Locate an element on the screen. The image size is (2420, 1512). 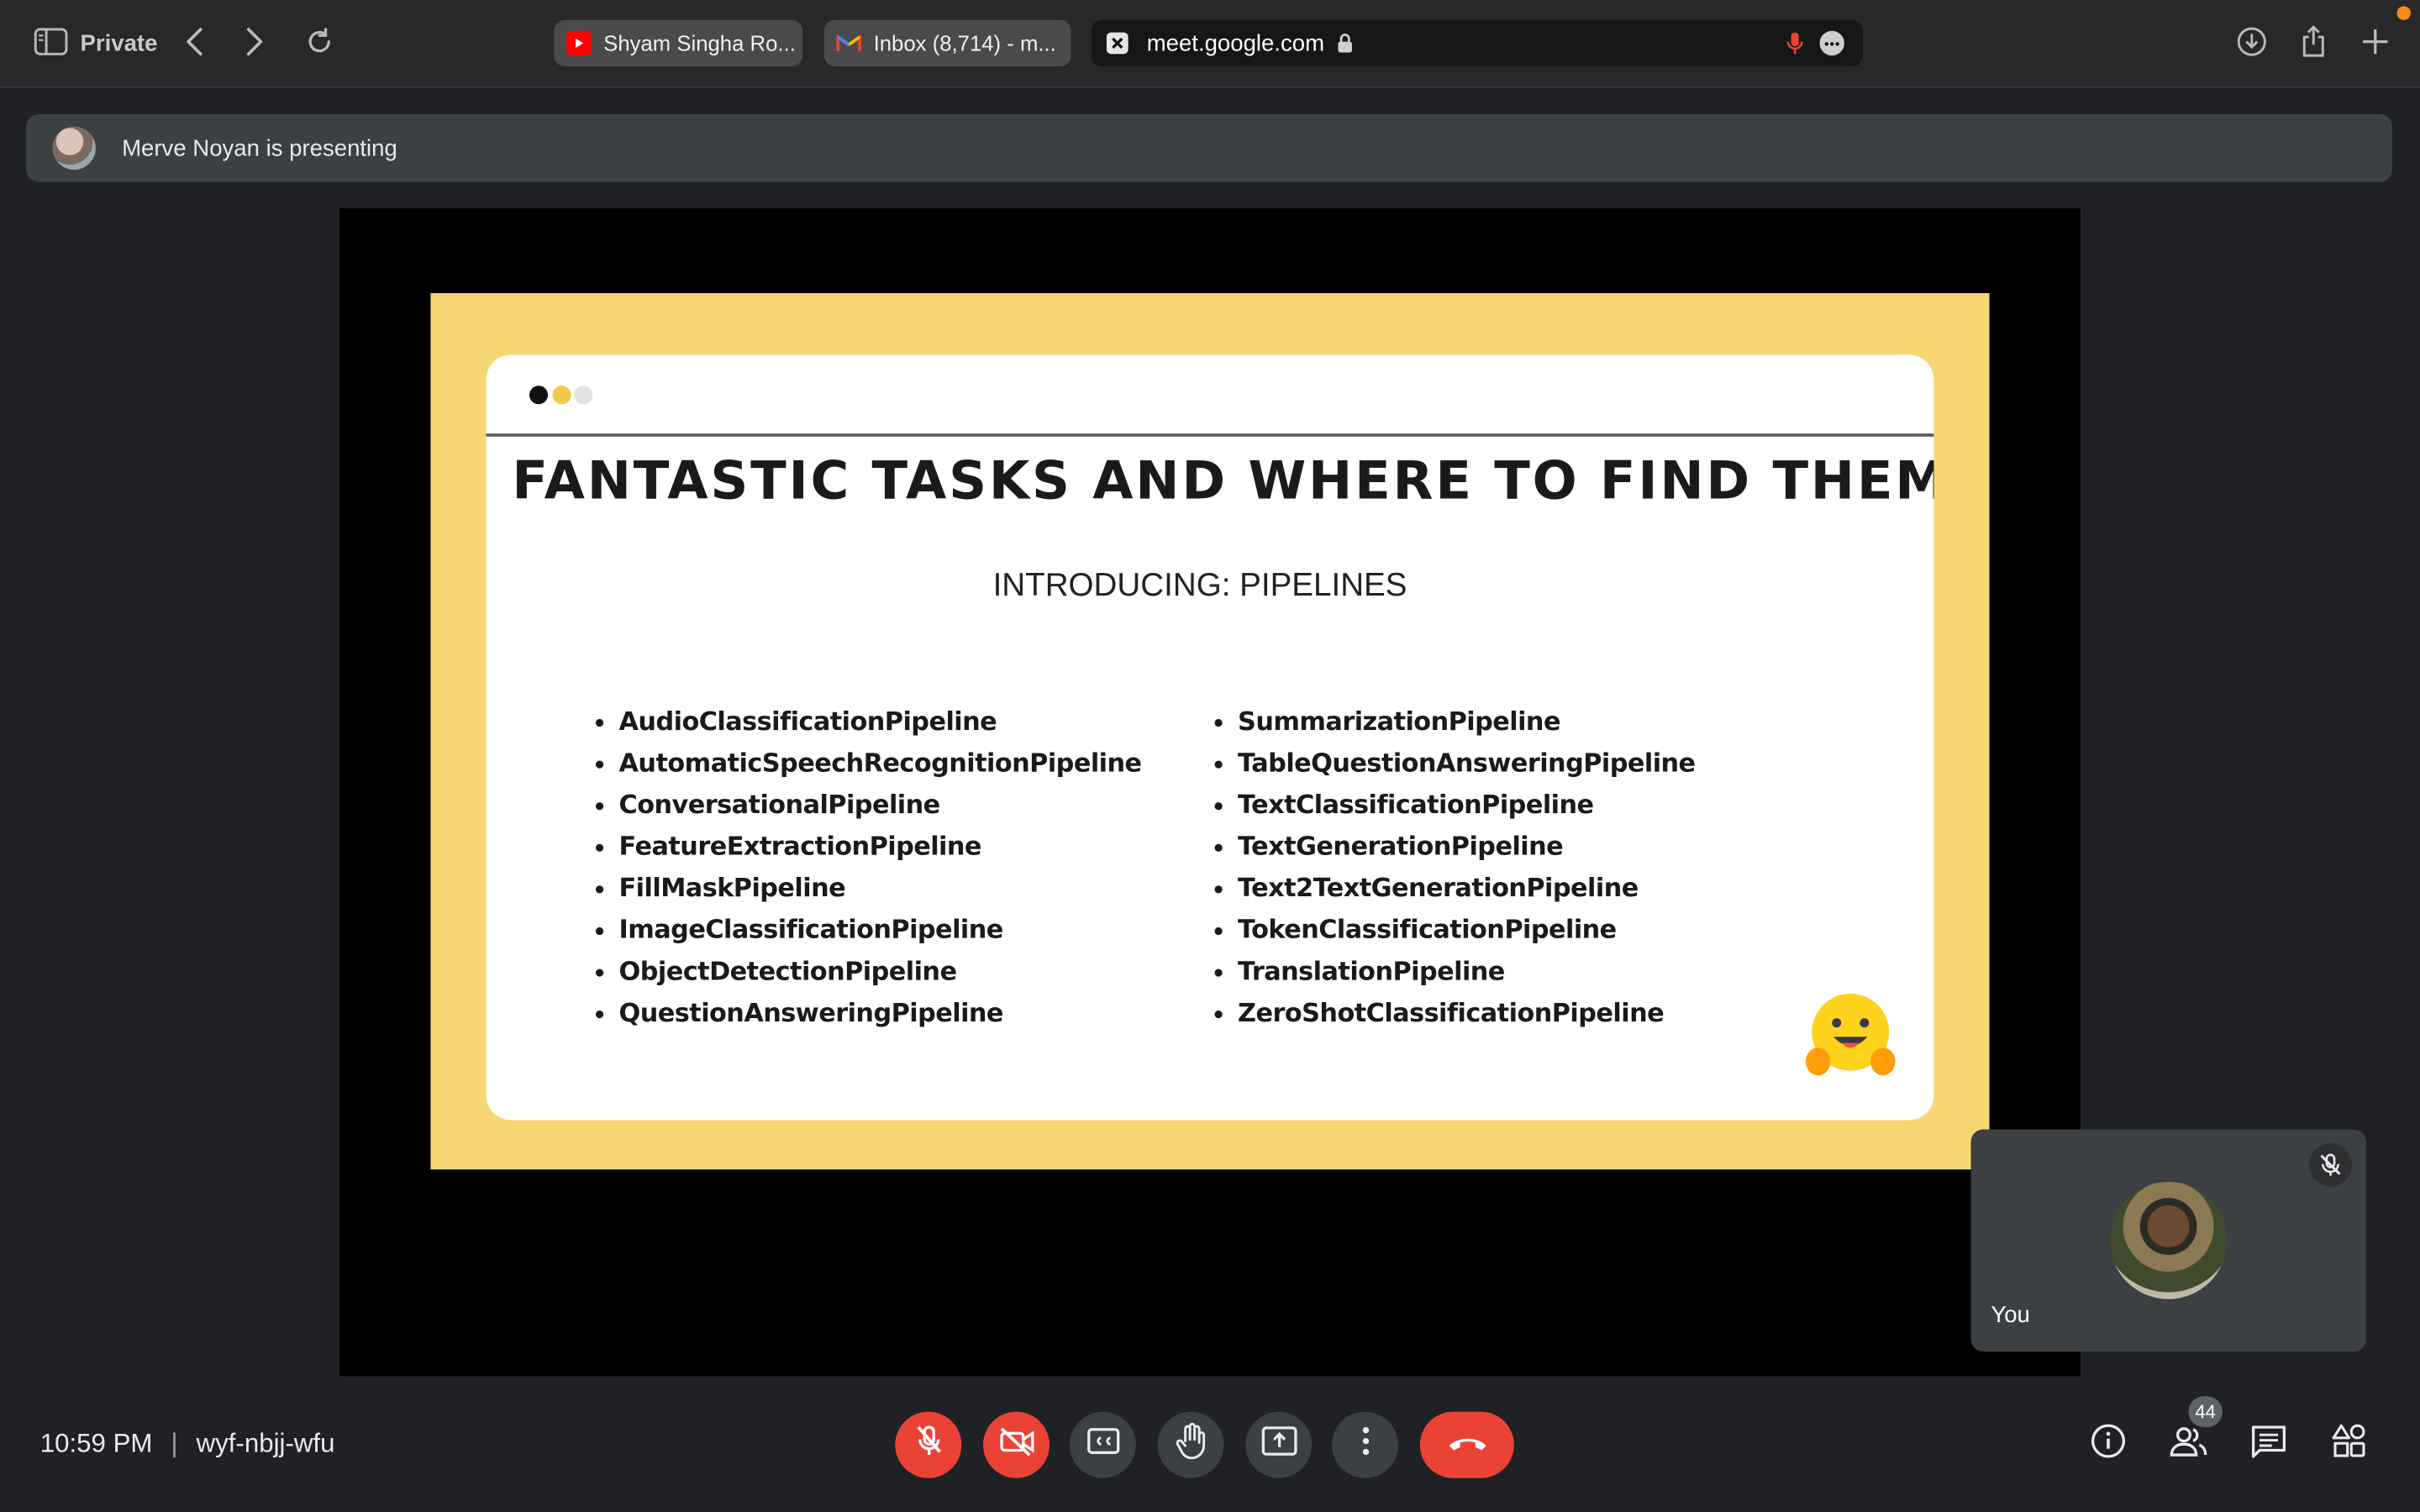
presenting-text: Merve Noyan is presenting is located at coordinates (259, 147).